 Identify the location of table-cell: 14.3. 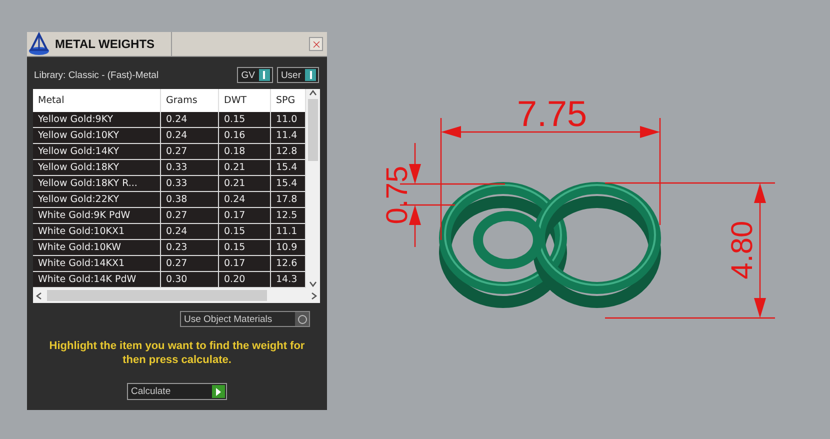
(288, 280).